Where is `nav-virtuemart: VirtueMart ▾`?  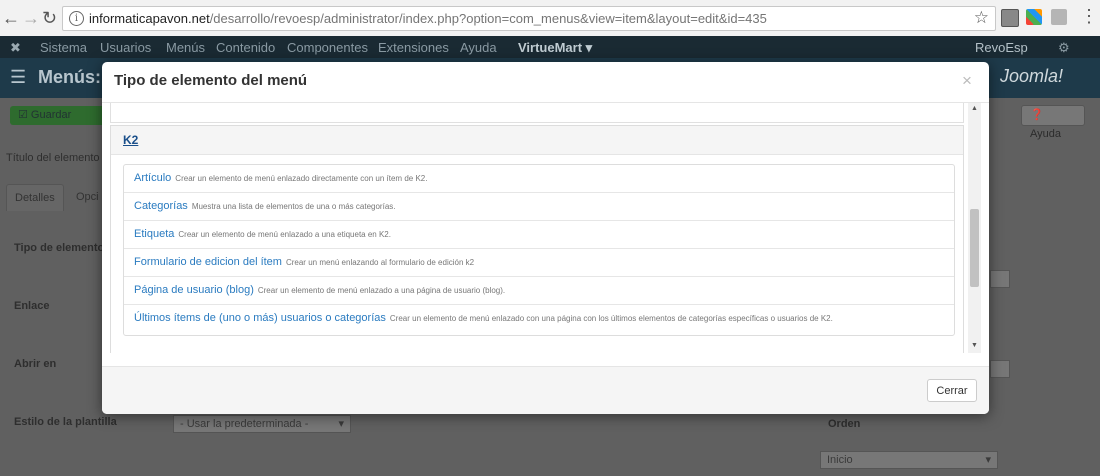 nav-virtuemart: VirtueMart ▾ is located at coordinates (555, 48).